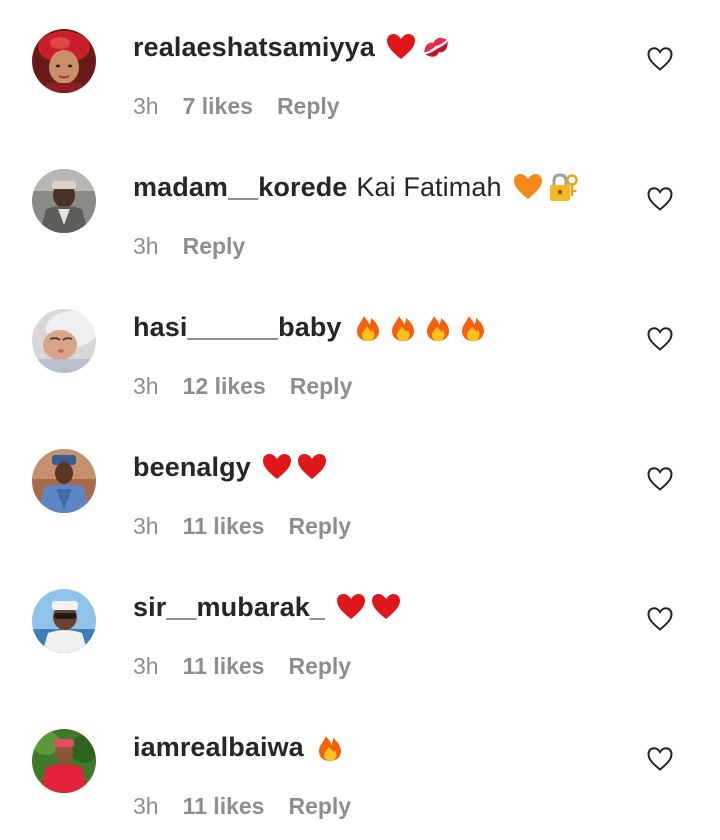 The width and height of the screenshot is (720, 840). I want to click on username: hasi______baby, so click(237, 327).